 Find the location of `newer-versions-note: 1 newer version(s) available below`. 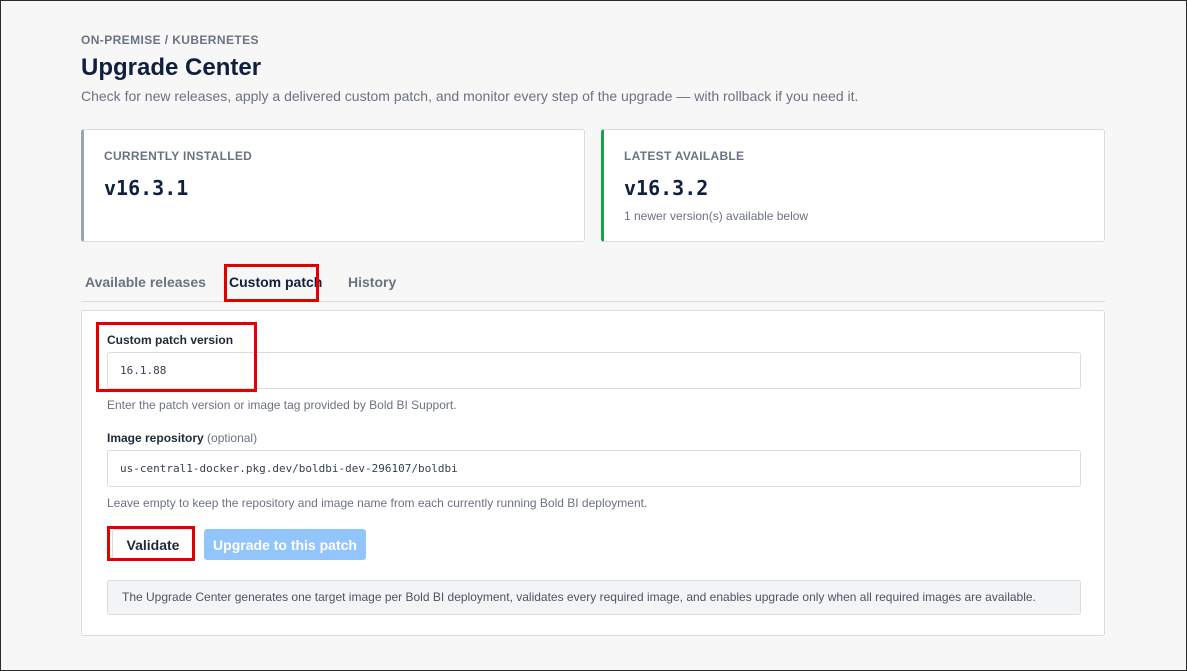

newer-versions-note: 1 newer version(s) available below is located at coordinates (716, 216).